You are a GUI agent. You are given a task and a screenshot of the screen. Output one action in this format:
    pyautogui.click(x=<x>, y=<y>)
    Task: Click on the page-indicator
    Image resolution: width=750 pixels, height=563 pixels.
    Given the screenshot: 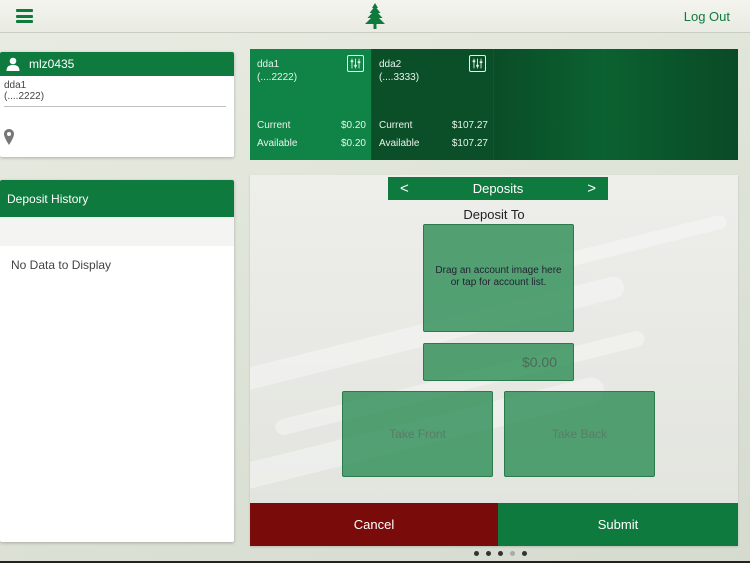 What is the action you would take?
    pyautogui.click(x=500, y=553)
    